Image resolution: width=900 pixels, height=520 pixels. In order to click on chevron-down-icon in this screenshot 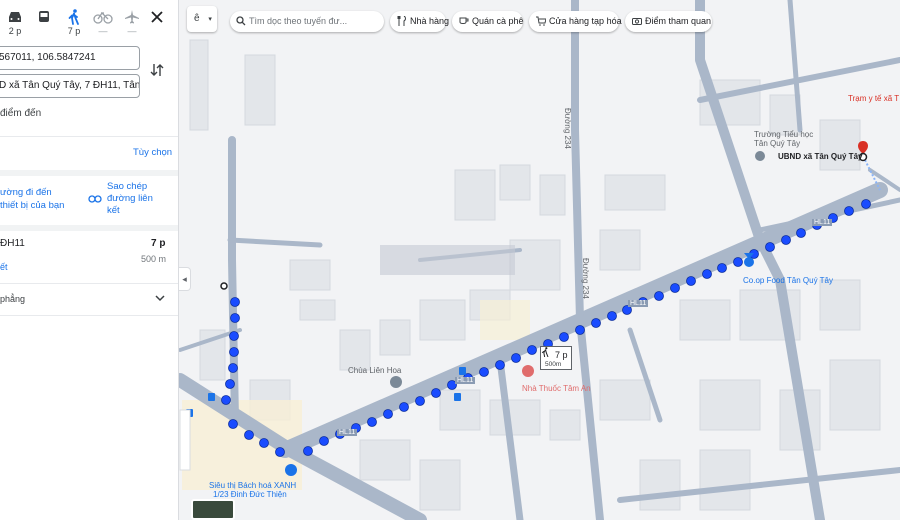, I will do `click(160, 298)`.